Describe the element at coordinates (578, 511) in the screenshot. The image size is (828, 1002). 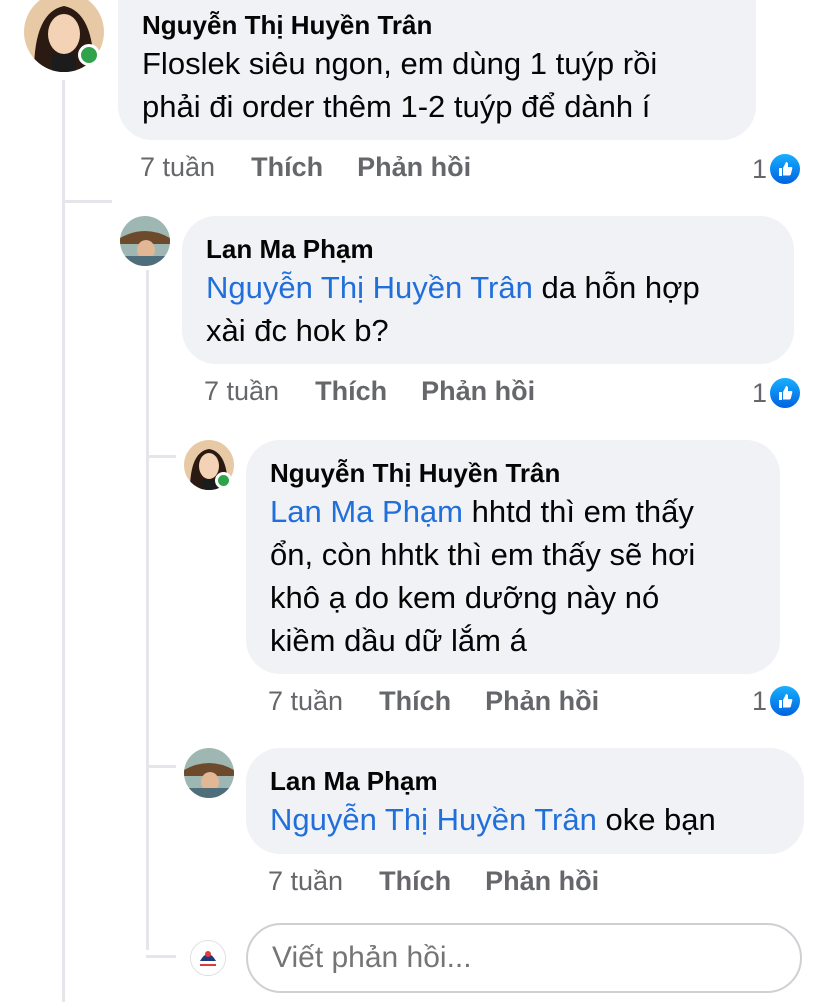
I see `comment-text: hhtd thì em thấy` at that location.